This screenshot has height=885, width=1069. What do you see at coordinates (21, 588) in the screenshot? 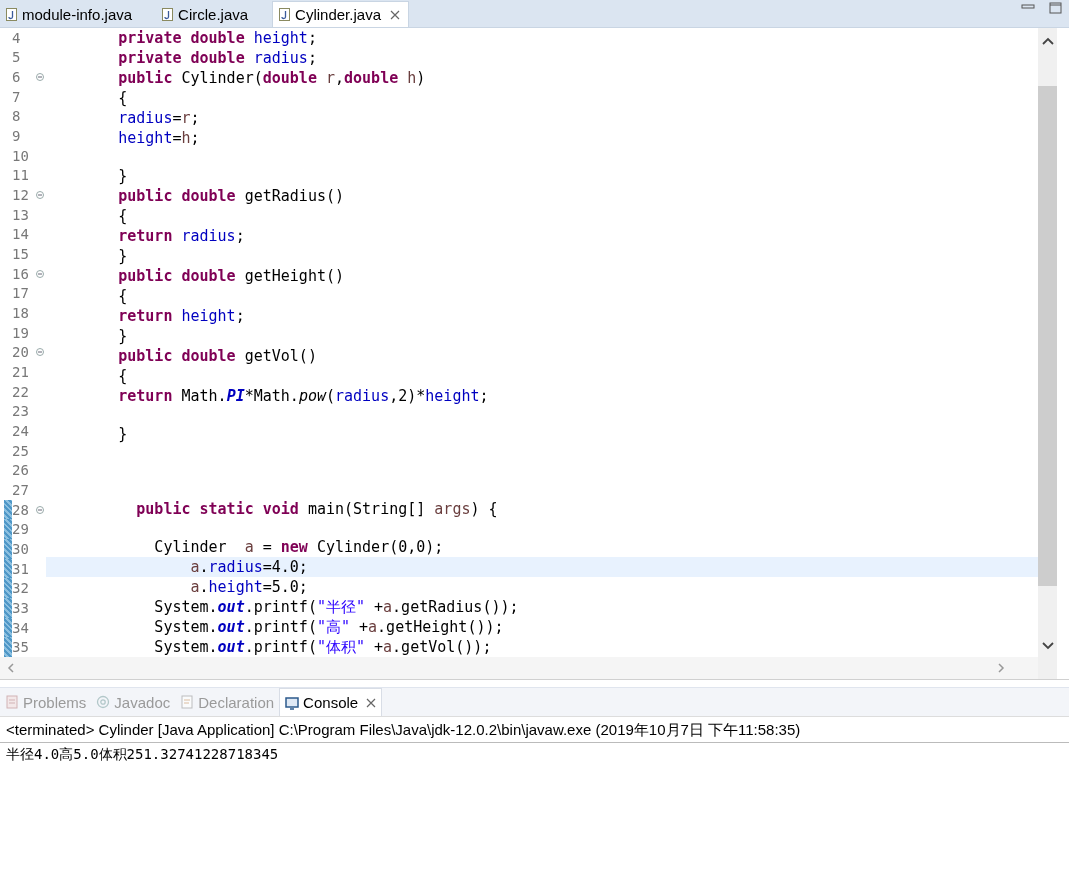
I see `line-number: 32` at bounding box center [21, 588].